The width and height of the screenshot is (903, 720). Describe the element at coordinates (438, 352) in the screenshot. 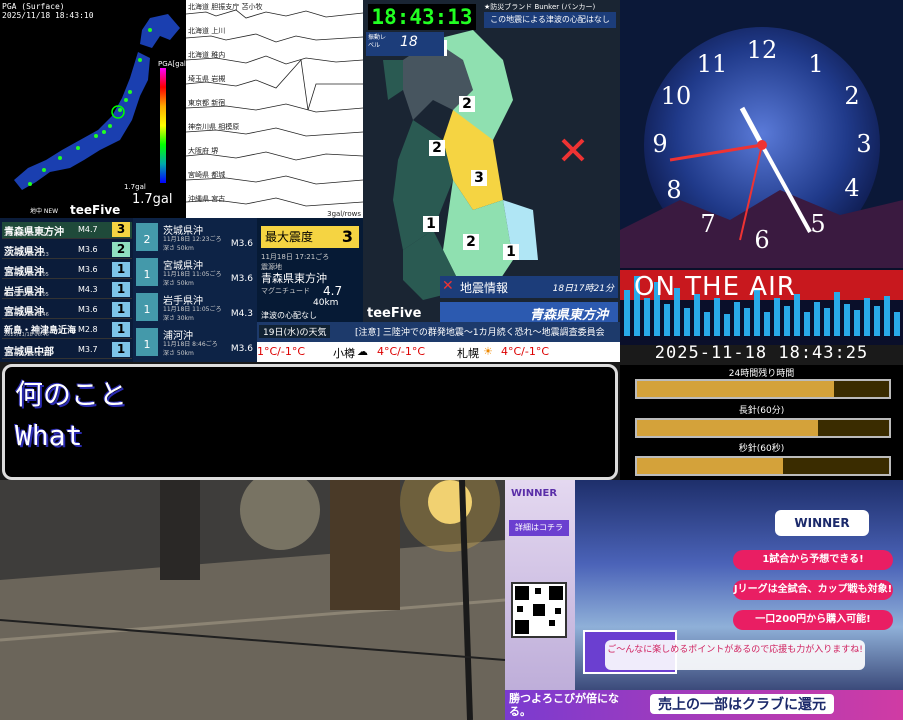

I see `weather-bar: 1°C/-1°C 小樽 ☁ 4°C/-1°C 札幌 ☀ 4°C/-1°C` at that location.